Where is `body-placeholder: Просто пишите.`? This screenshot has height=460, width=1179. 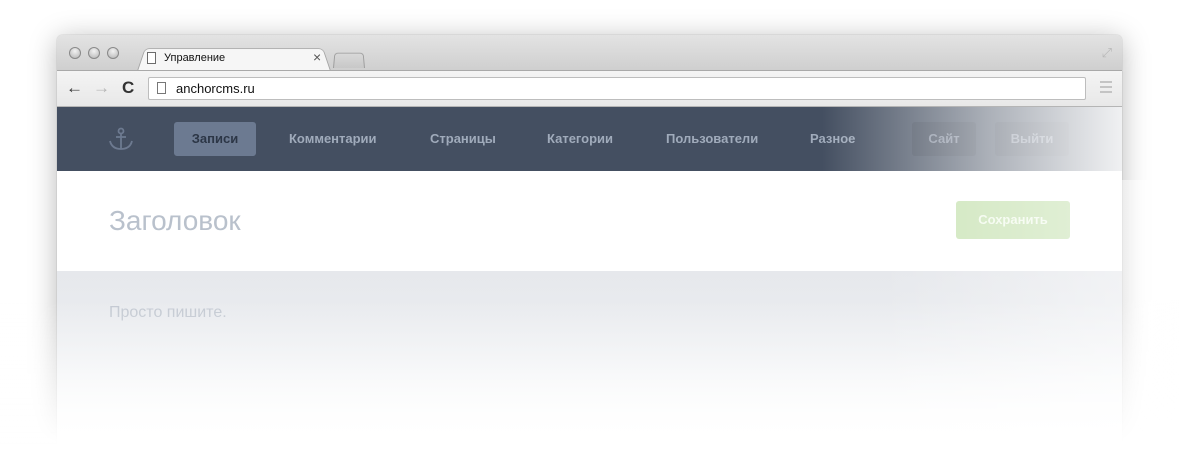 body-placeholder: Просто пишите. is located at coordinates (168, 312).